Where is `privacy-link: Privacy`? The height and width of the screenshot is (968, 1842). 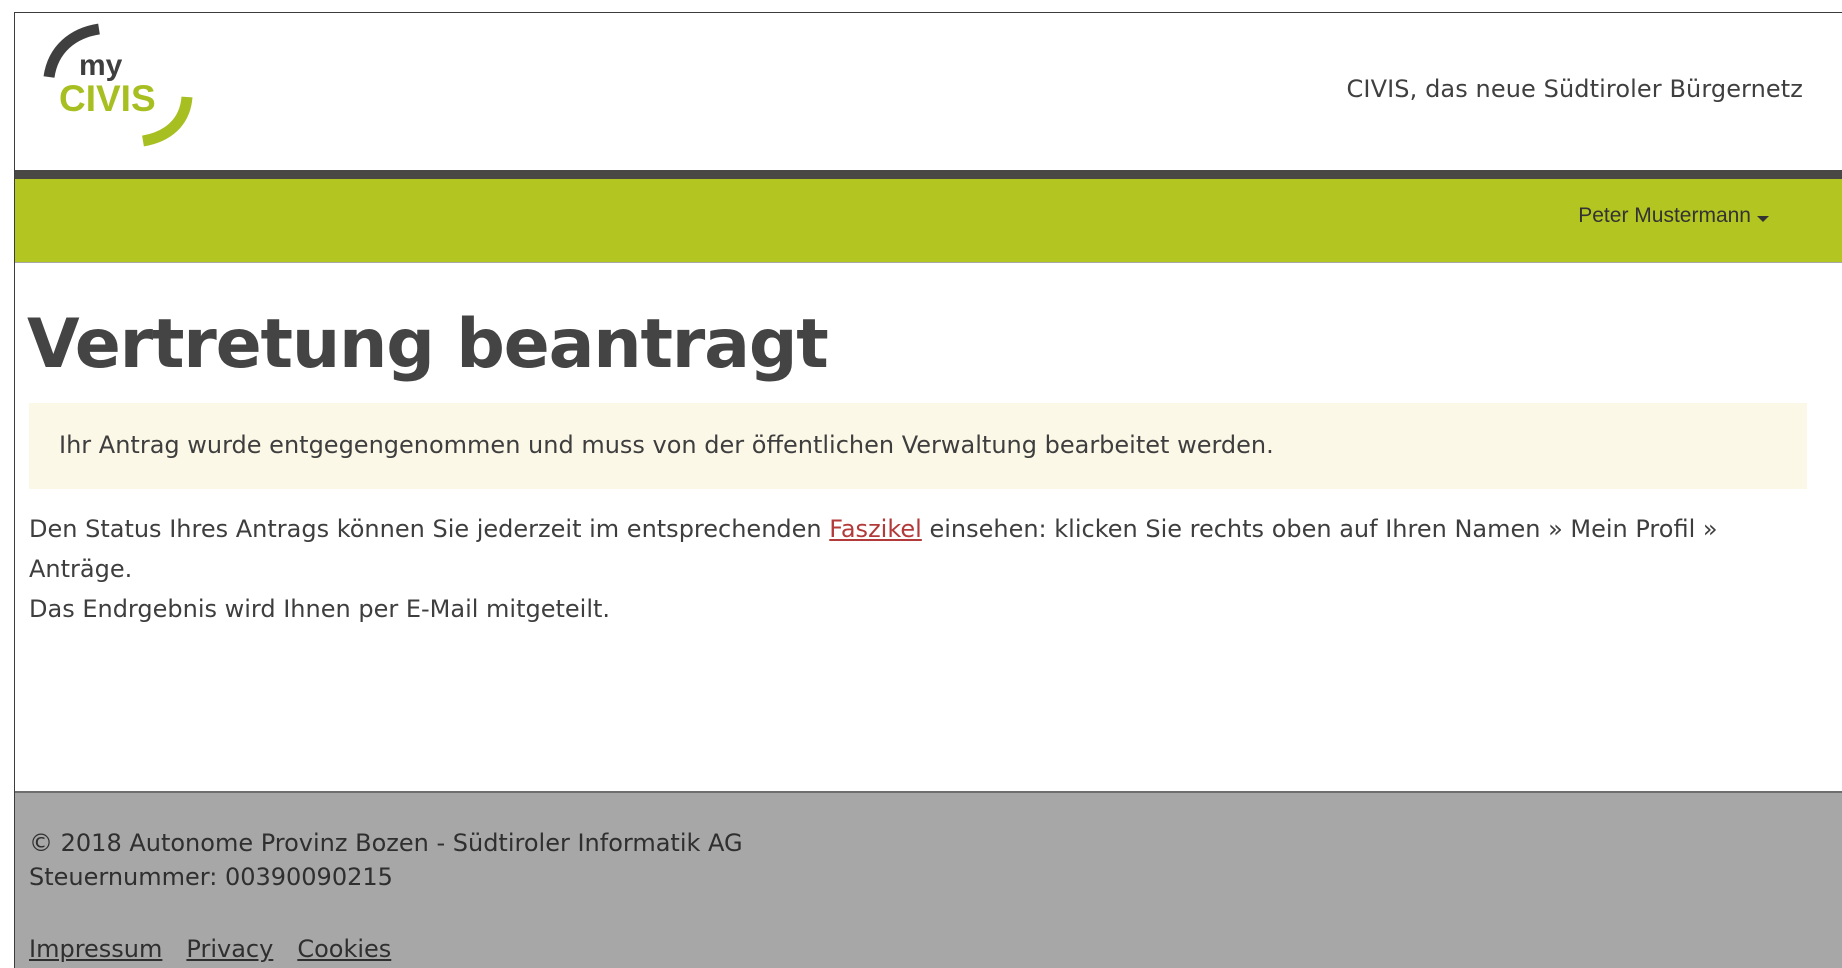 privacy-link: Privacy is located at coordinates (229, 949).